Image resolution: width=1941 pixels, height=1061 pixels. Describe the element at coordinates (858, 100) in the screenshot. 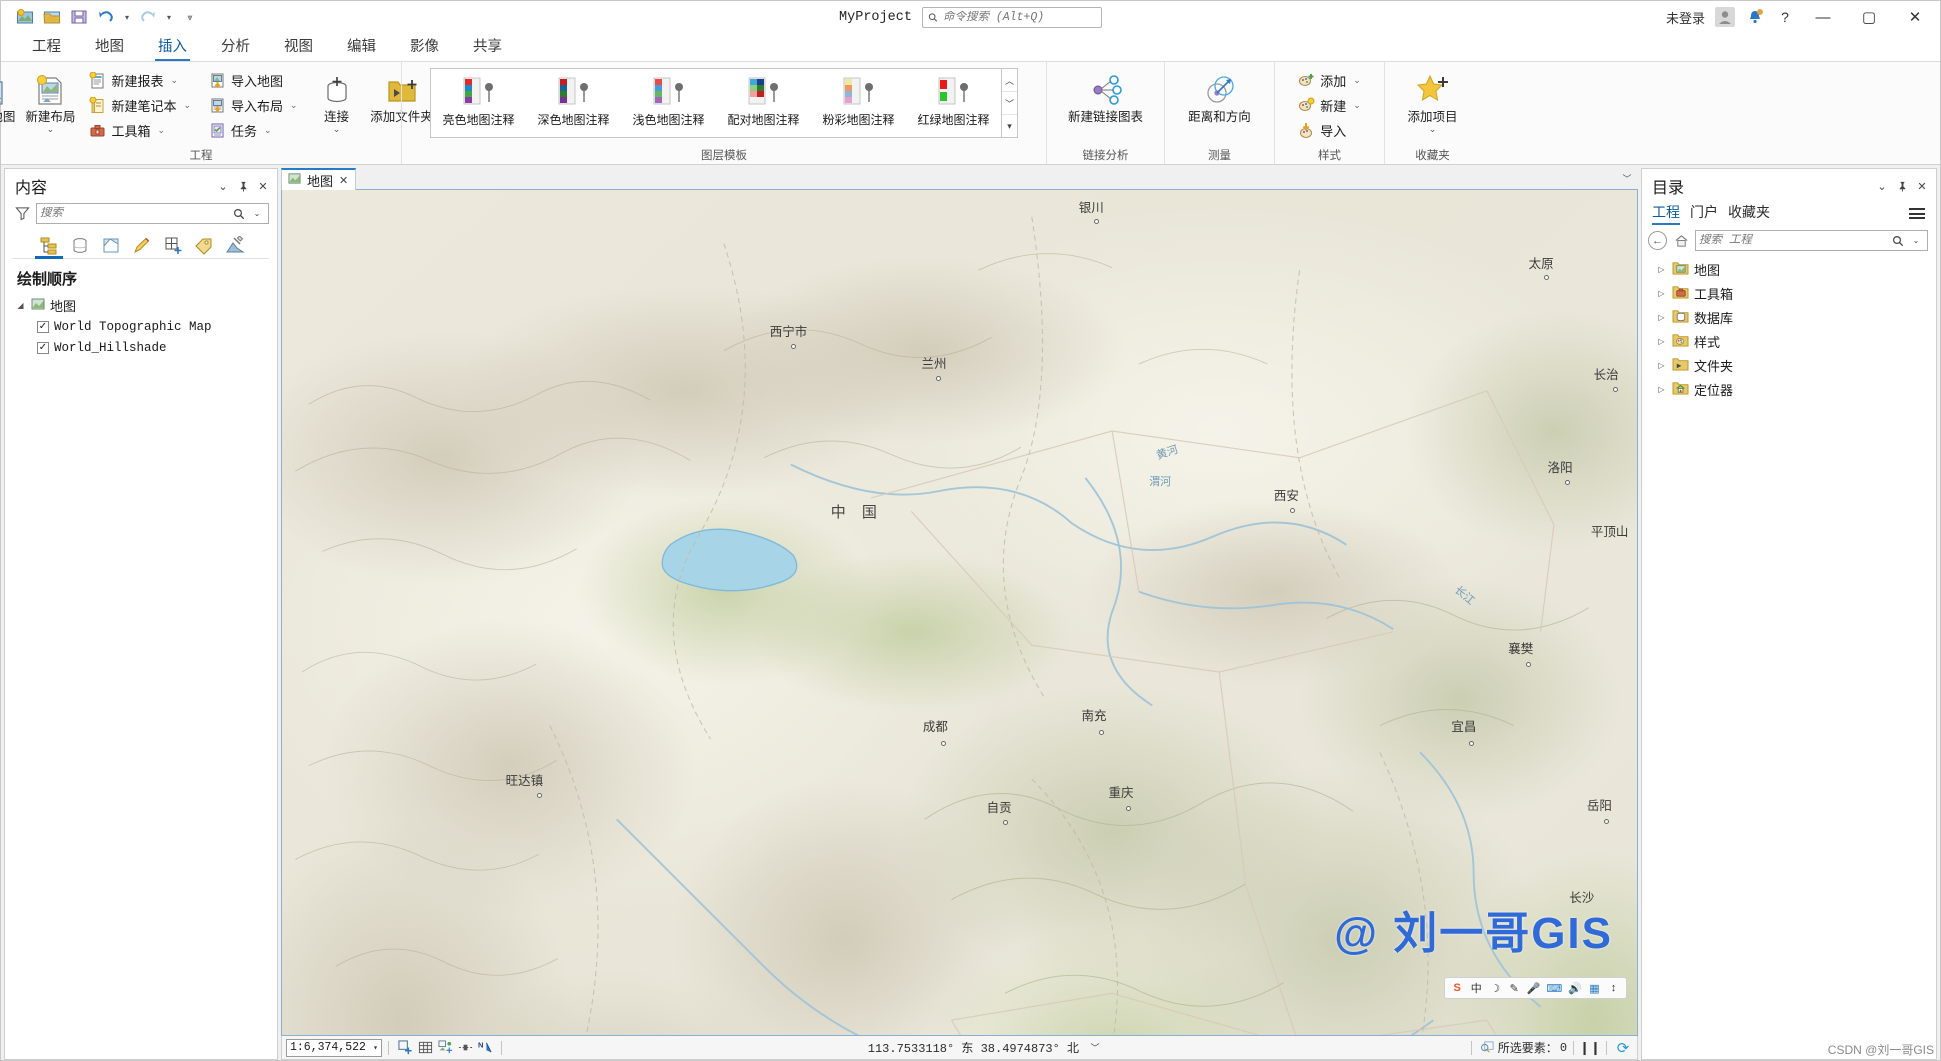

I see `gallery-item-pastel: 粉彩地图注释` at that location.